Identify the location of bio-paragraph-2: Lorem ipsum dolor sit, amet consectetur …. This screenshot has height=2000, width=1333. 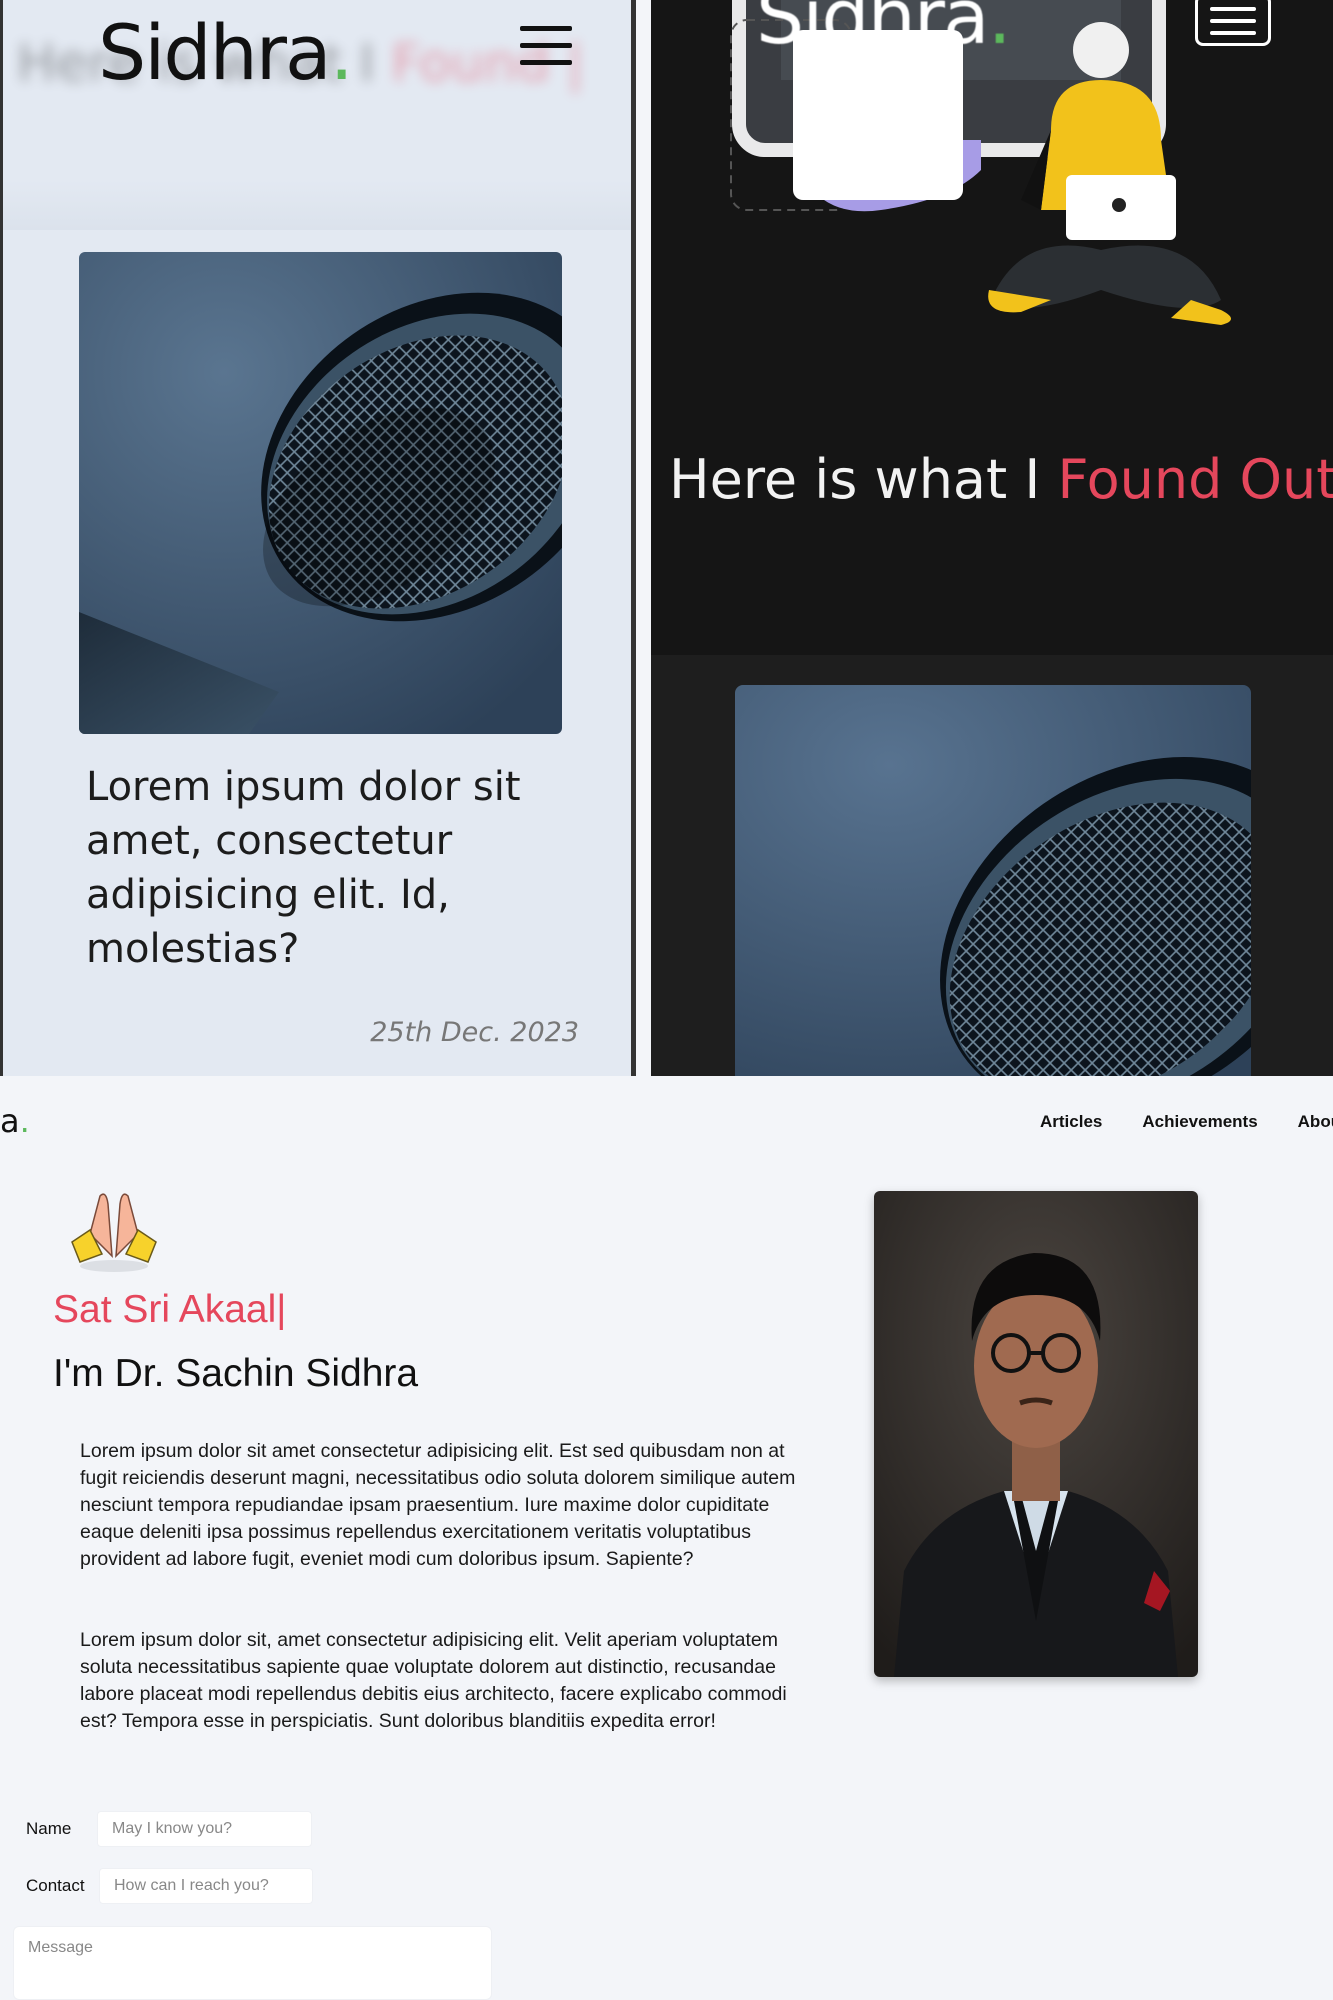
(433, 1680).